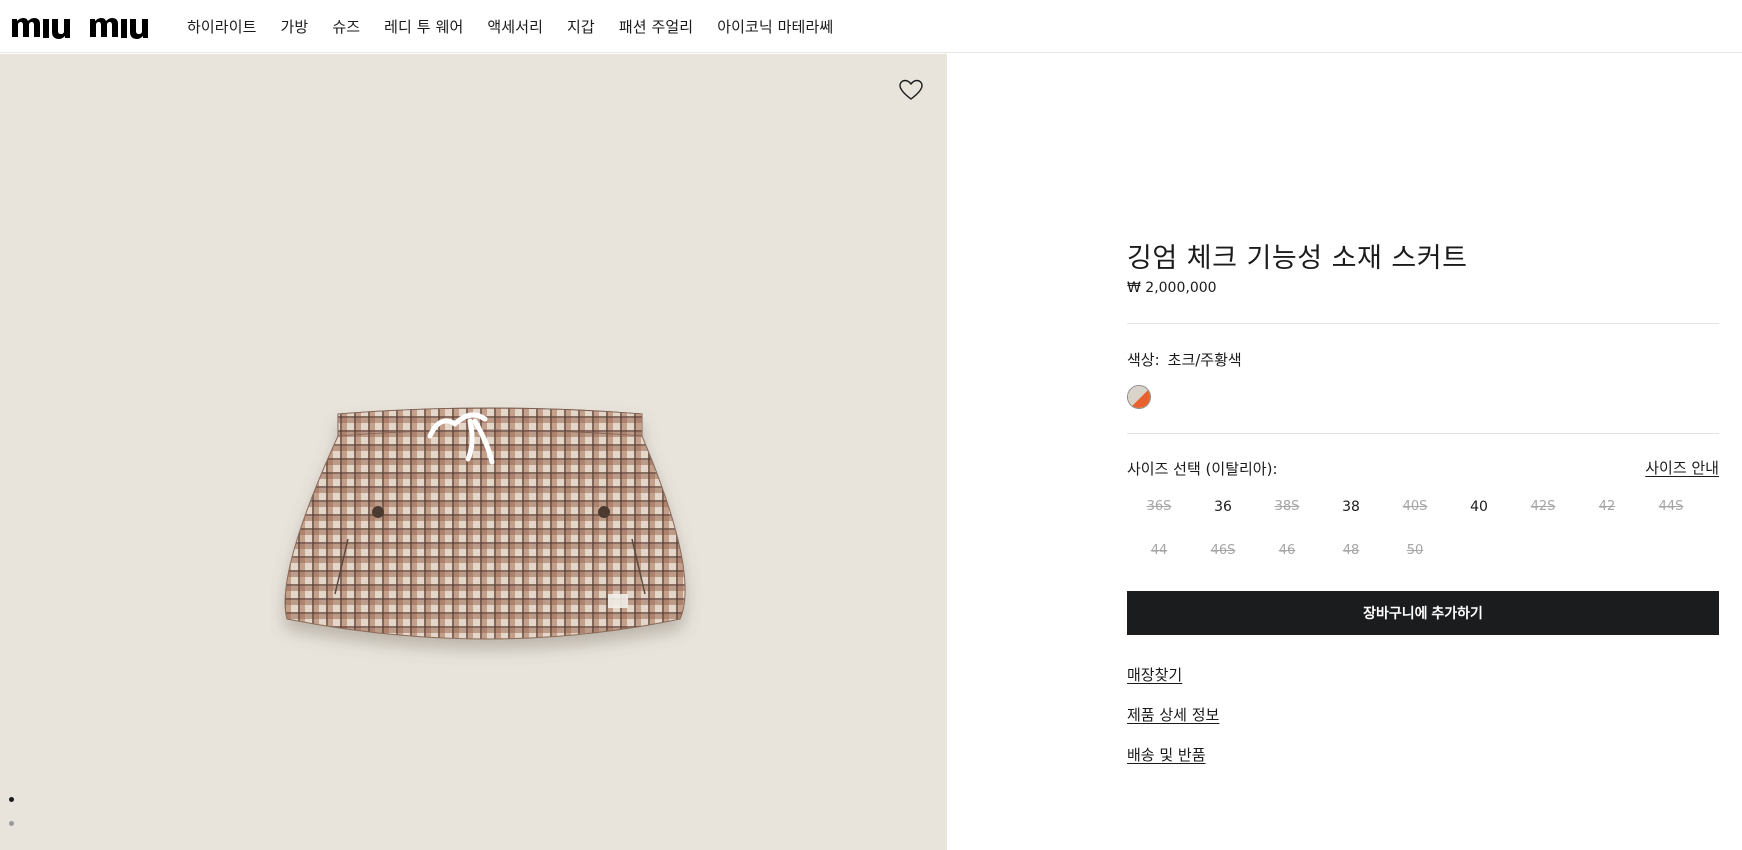  I want to click on size-option-48: 48, so click(1351, 562).